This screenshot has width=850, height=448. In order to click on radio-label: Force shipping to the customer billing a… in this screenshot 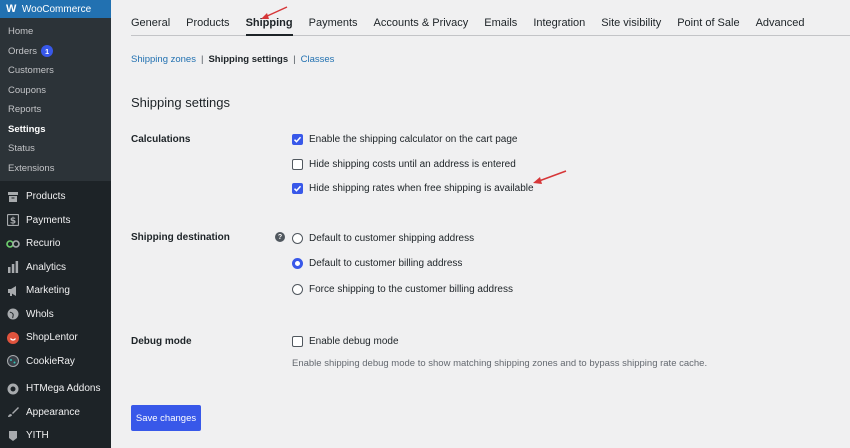, I will do `click(411, 289)`.